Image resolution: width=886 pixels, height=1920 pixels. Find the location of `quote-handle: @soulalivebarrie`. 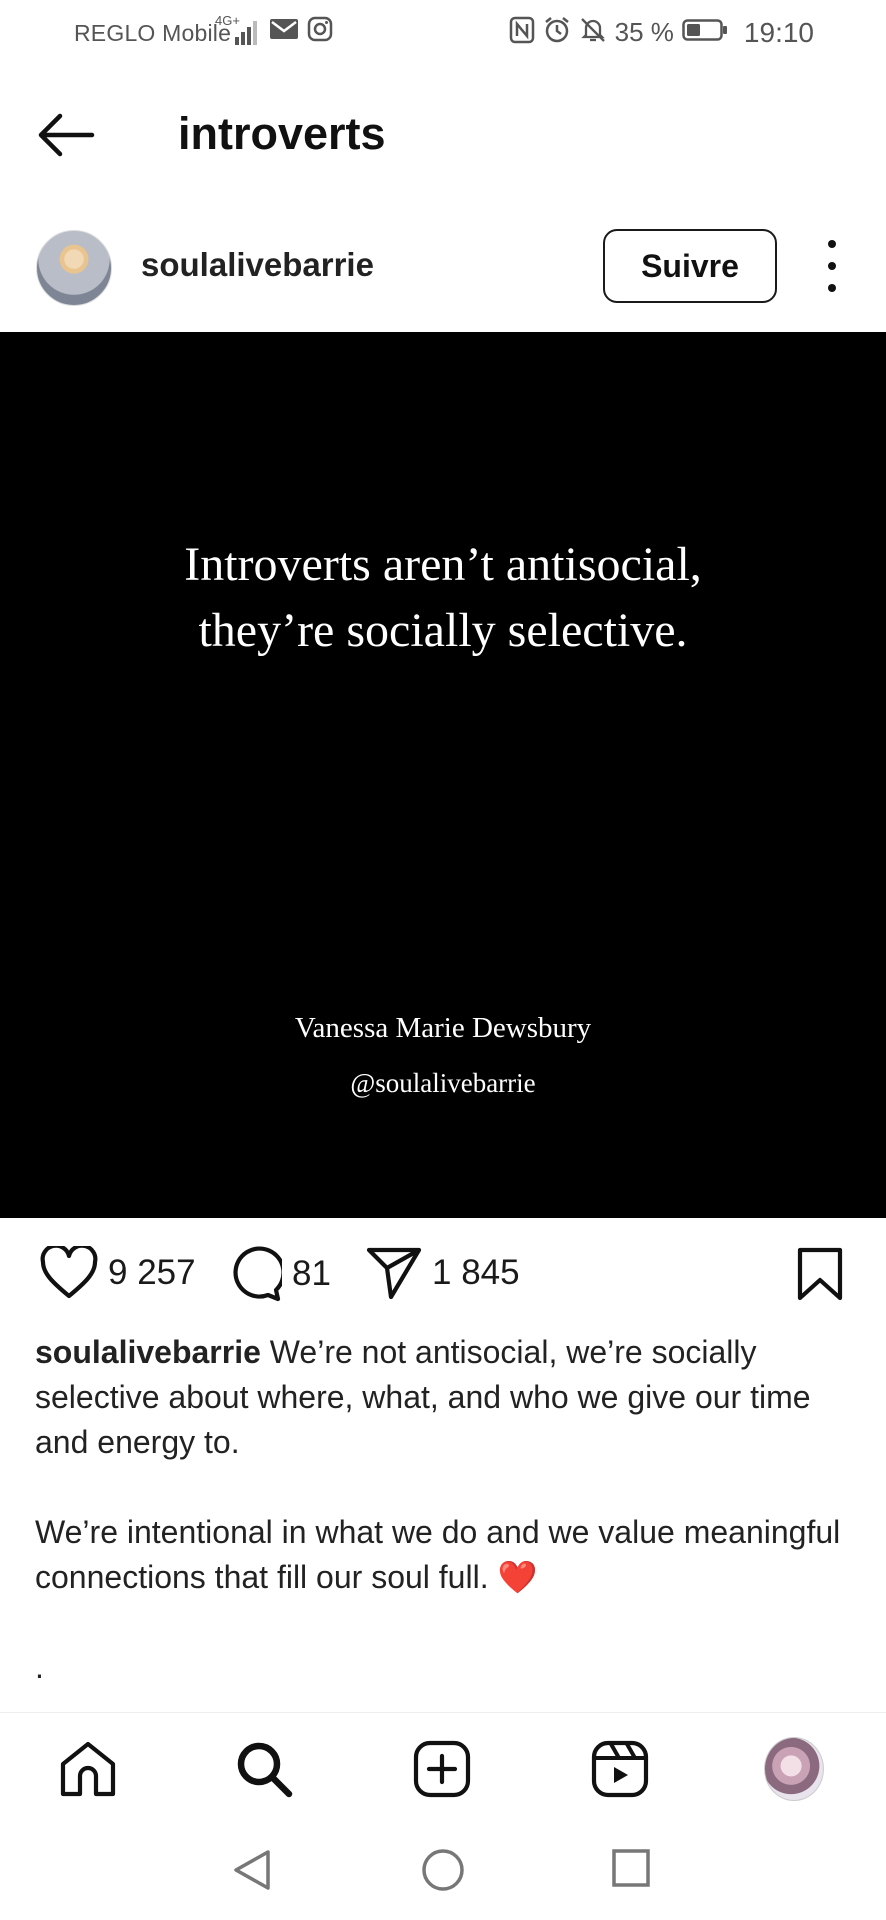

quote-handle: @soulalivebarrie is located at coordinates (443, 1083).